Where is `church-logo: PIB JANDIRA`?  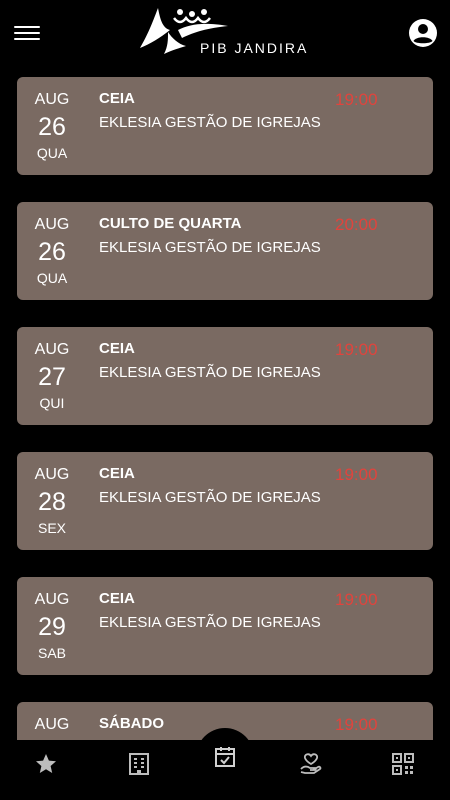 church-logo: PIB JANDIRA is located at coordinates (228, 32).